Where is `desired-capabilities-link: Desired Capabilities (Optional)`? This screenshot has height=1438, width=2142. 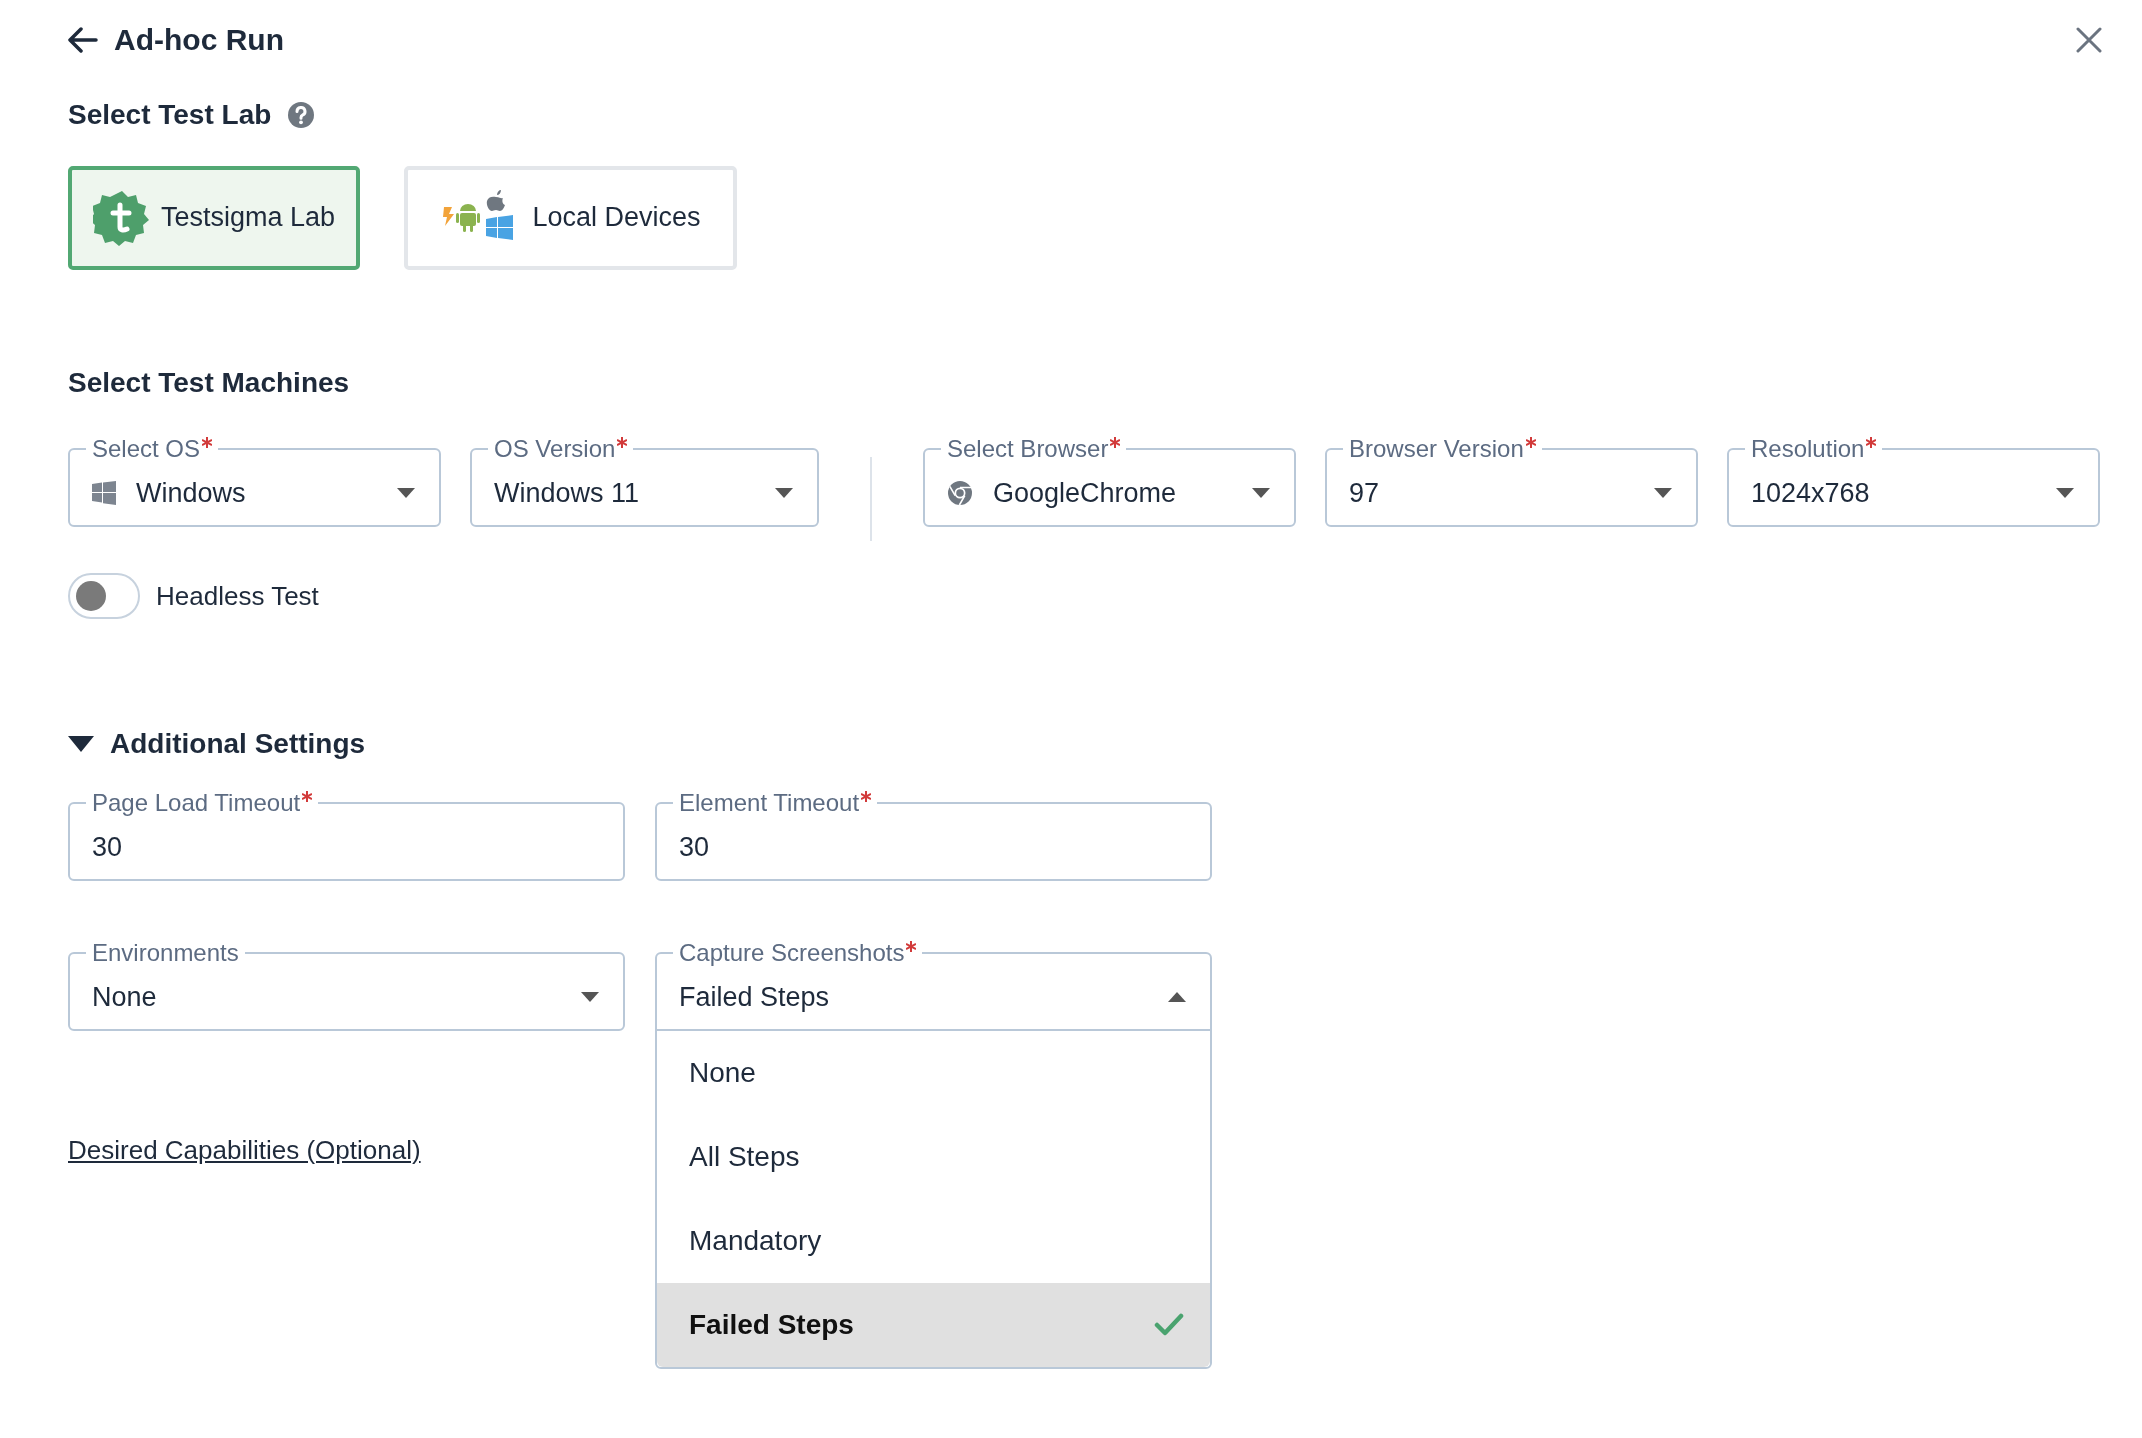 desired-capabilities-link: Desired Capabilities (Optional) is located at coordinates (244, 1150).